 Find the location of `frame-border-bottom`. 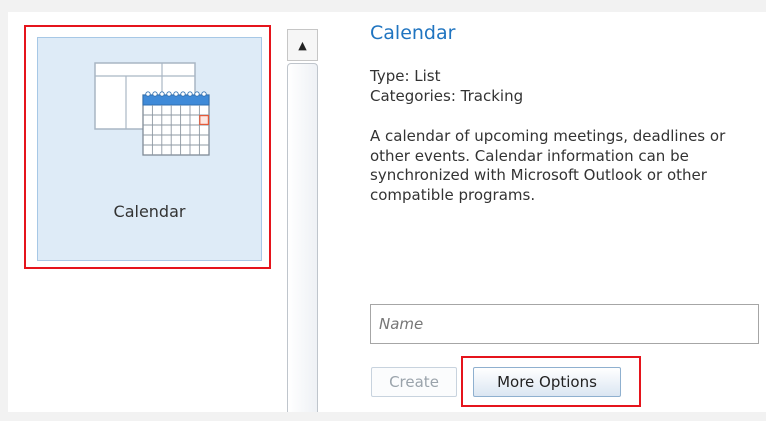

frame-border-bottom is located at coordinates (383, 416).